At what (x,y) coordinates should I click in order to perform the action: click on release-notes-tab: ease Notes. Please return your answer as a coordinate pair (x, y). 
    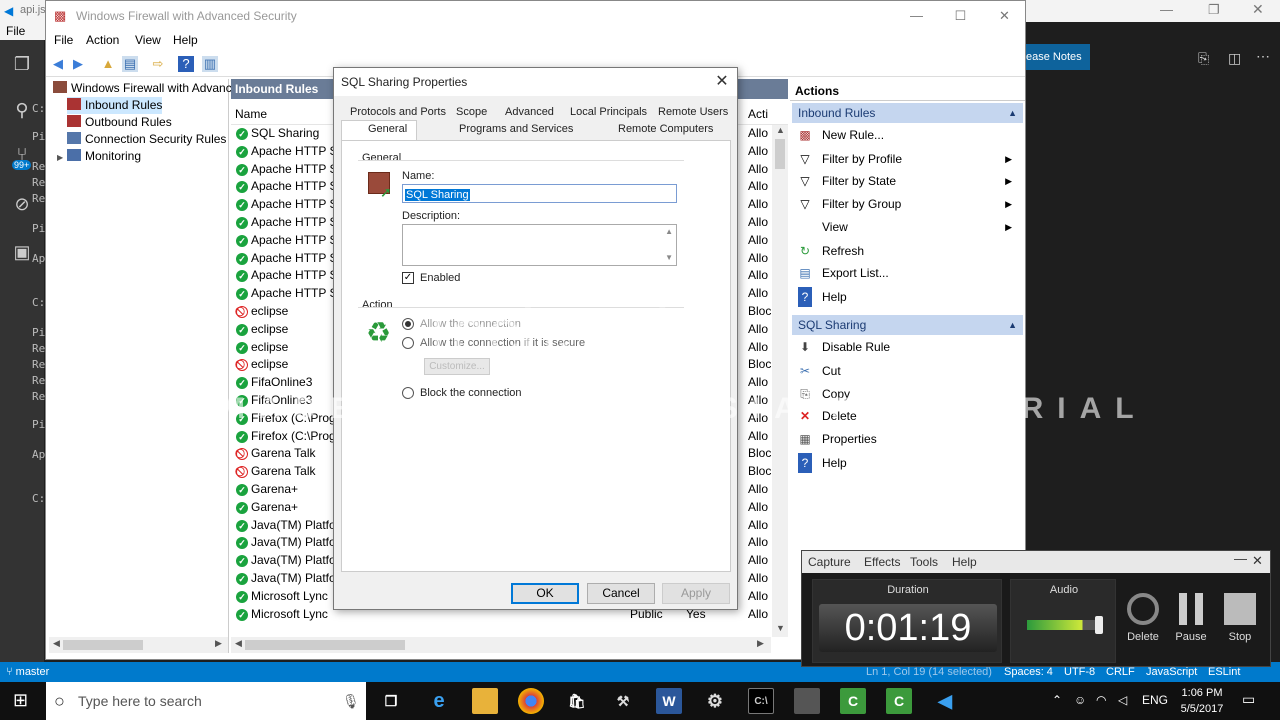
    Looking at the image, I should click on (1056, 57).